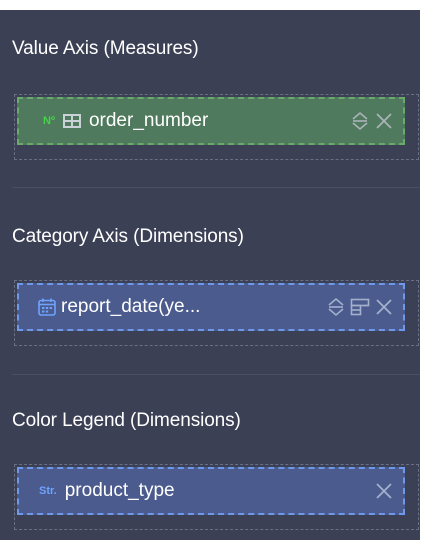 This screenshot has width=427, height=540. What do you see at coordinates (71, 121) in the screenshot?
I see `table-icon` at bounding box center [71, 121].